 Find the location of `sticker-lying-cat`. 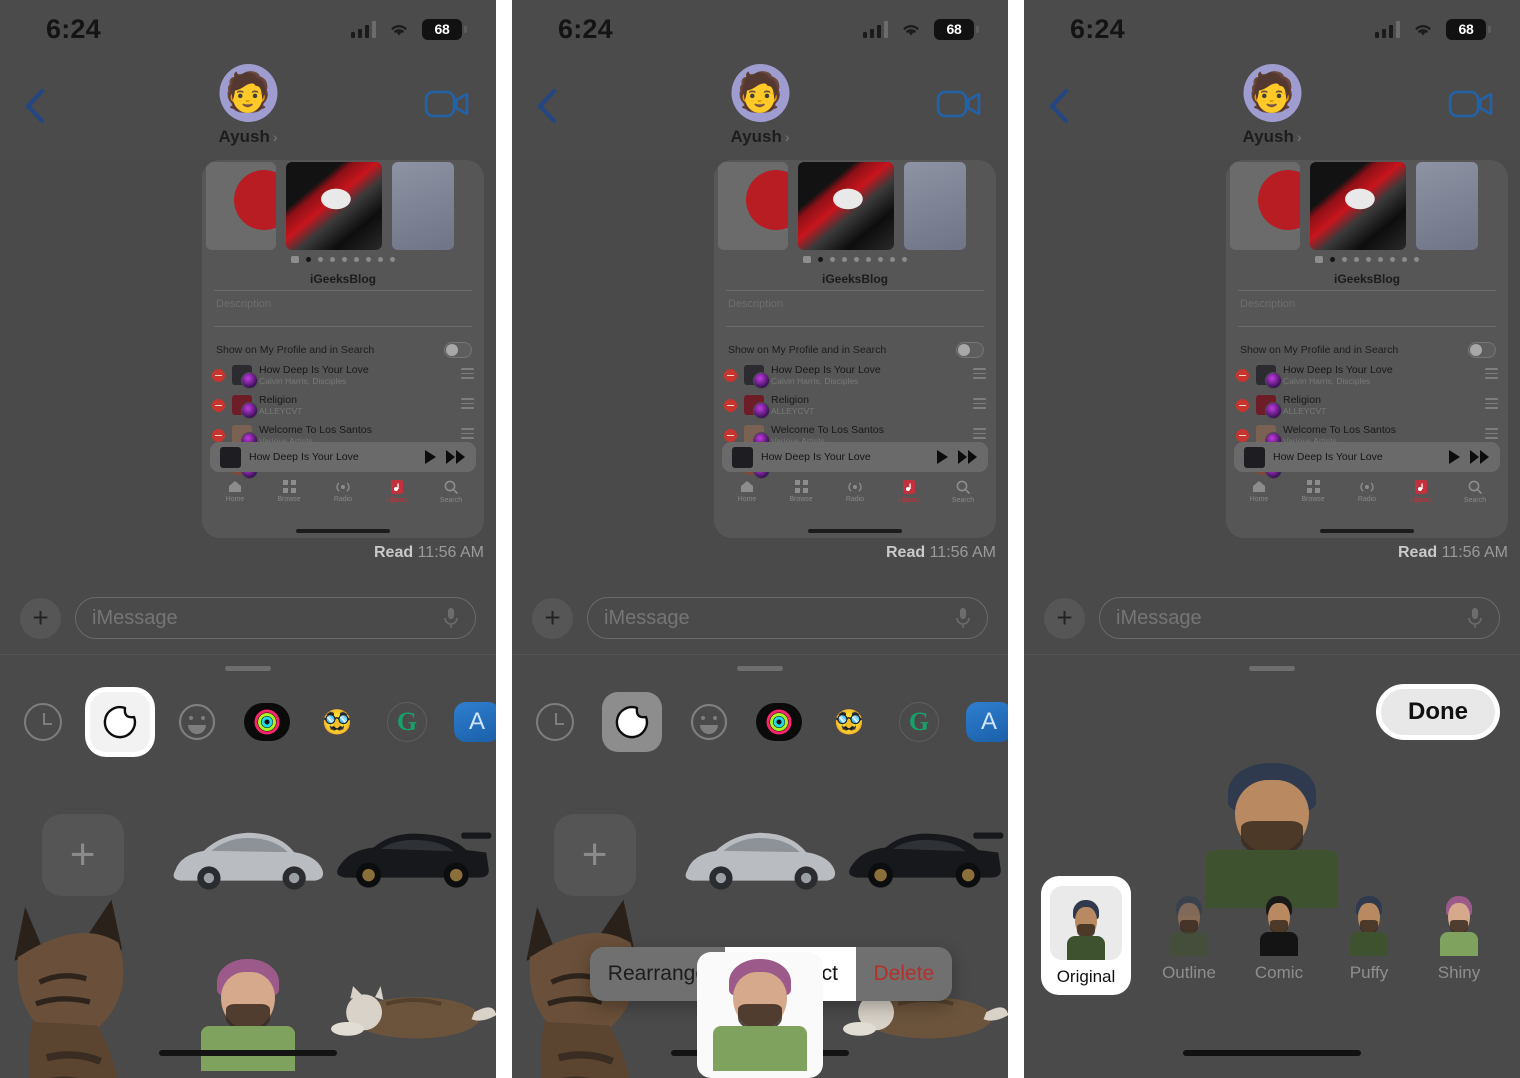

sticker-lying-cat is located at coordinates (413, 1015).